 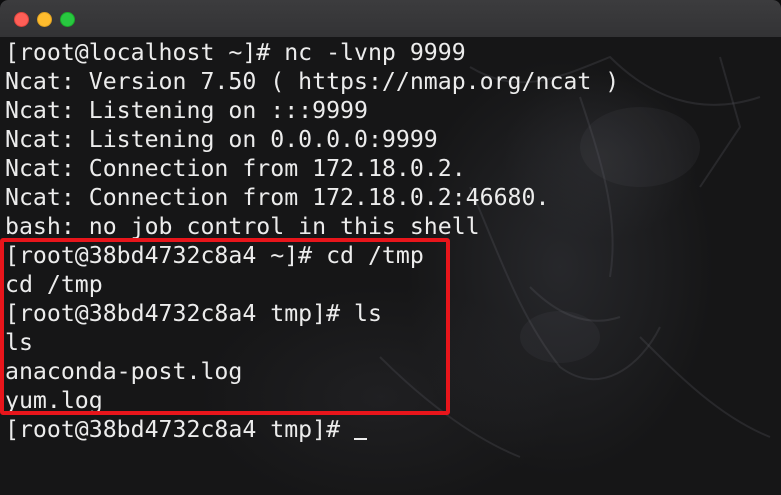 I want to click on terminal-line: Ncat: Connection from 172.18.0.2:46680., so click(x=277, y=197).